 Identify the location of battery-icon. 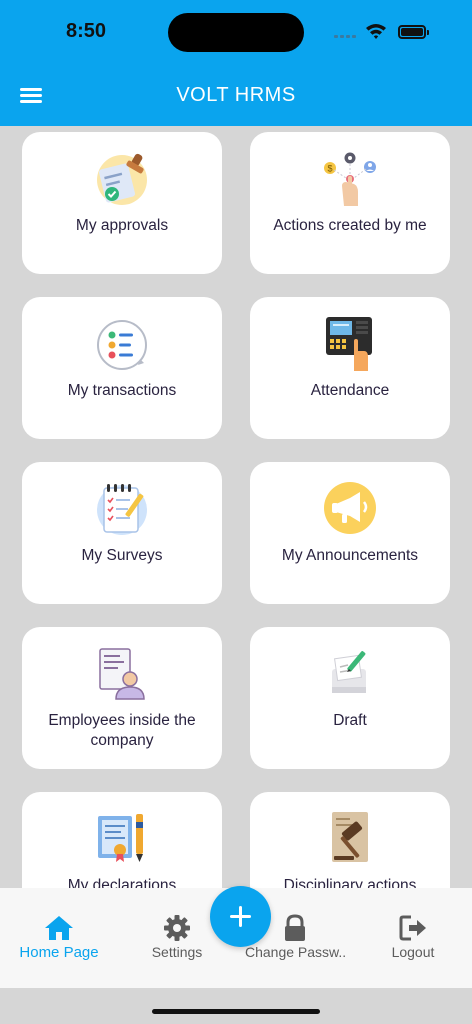
(413, 32).